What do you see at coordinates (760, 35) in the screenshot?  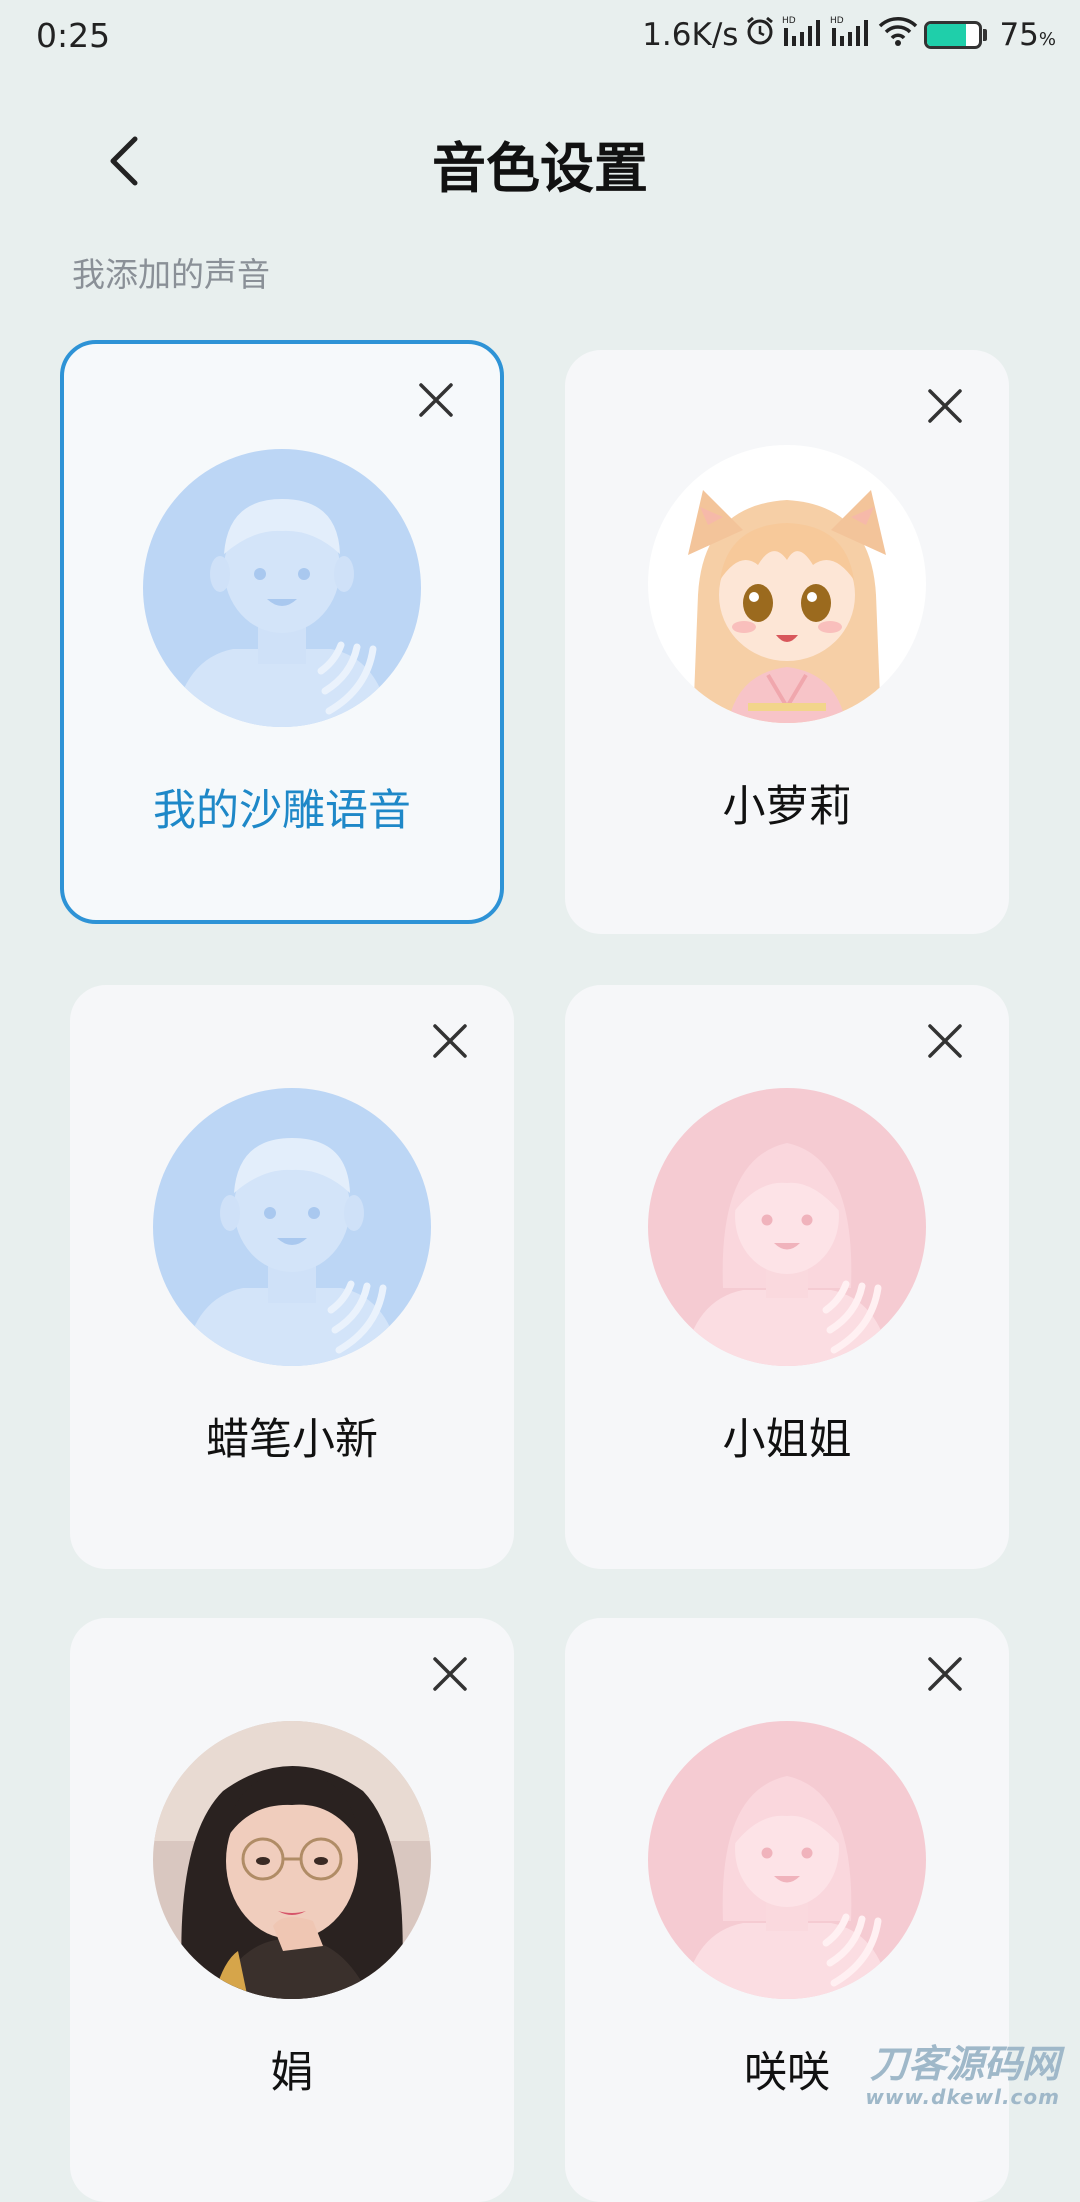 I see `alarm-icon` at bounding box center [760, 35].